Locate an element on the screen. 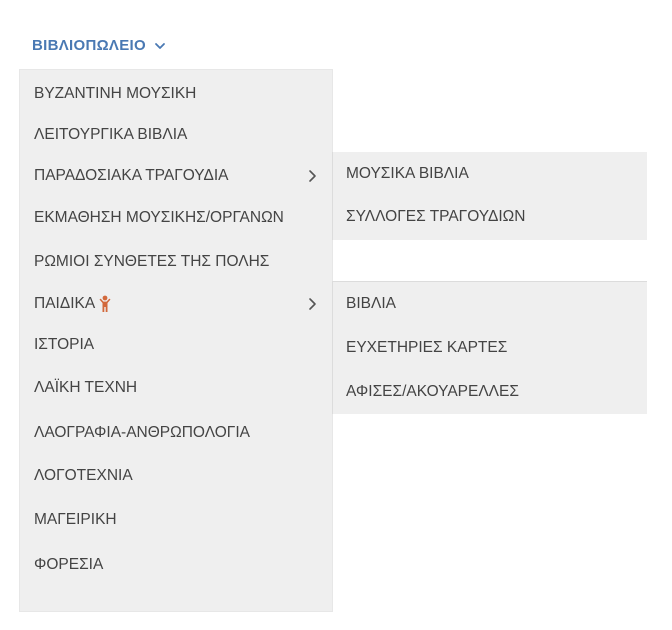 Image resolution: width=672 pixels, height=630 pixels. menu-item-traditional-songs: ΠΑΡΑΔΟΣΙΑΚΑ ΤΡΑΓΟΥΔΙΑ is located at coordinates (176, 176).